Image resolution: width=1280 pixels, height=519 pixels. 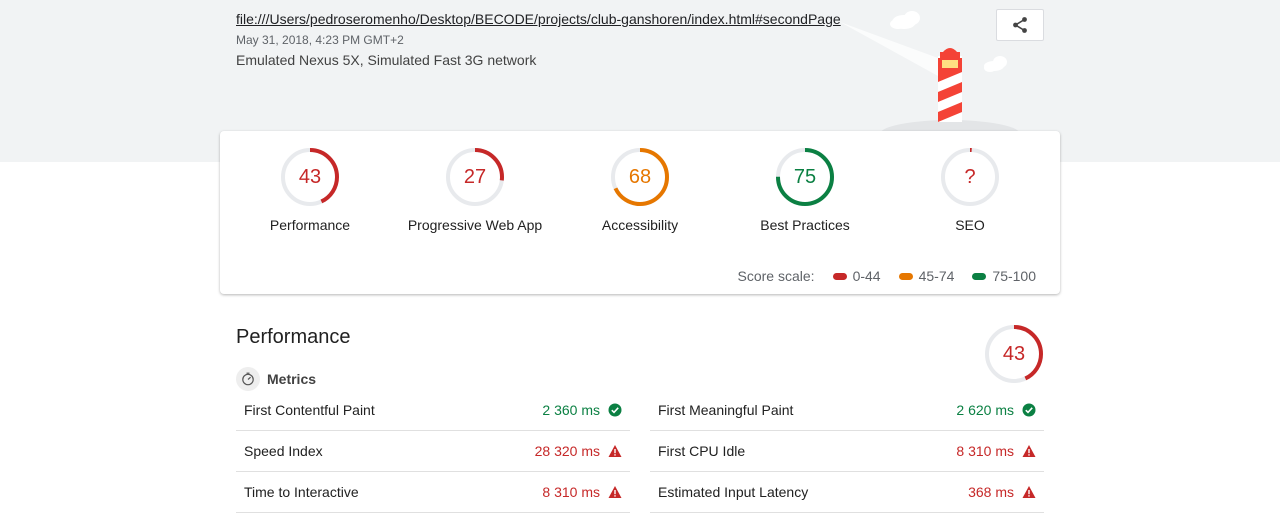 What do you see at coordinates (309, 410) in the screenshot?
I see `metric-name: First Contentful Paint` at bounding box center [309, 410].